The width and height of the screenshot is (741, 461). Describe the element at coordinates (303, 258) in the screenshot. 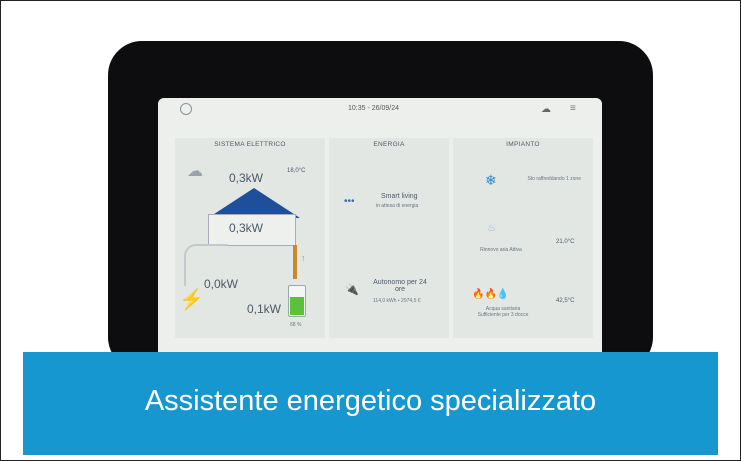

I see `flow-arrow-icon: ↑` at that location.